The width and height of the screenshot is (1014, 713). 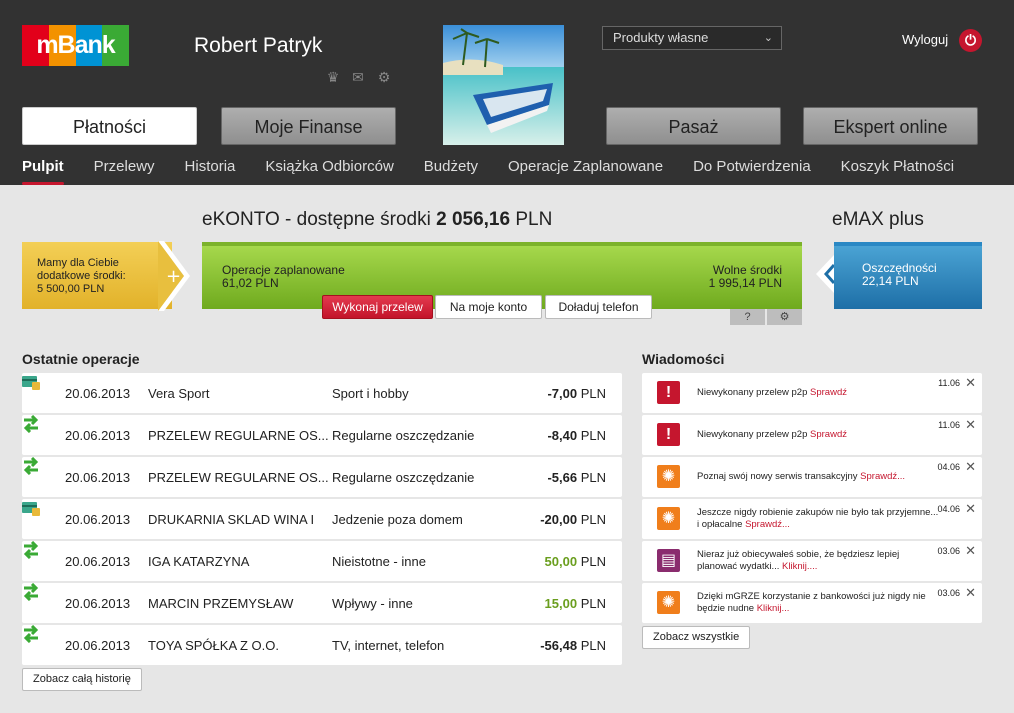 What do you see at coordinates (970, 40) in the screenshot?
I see `power-icon: ⏻` at bounding box center [970, 40].